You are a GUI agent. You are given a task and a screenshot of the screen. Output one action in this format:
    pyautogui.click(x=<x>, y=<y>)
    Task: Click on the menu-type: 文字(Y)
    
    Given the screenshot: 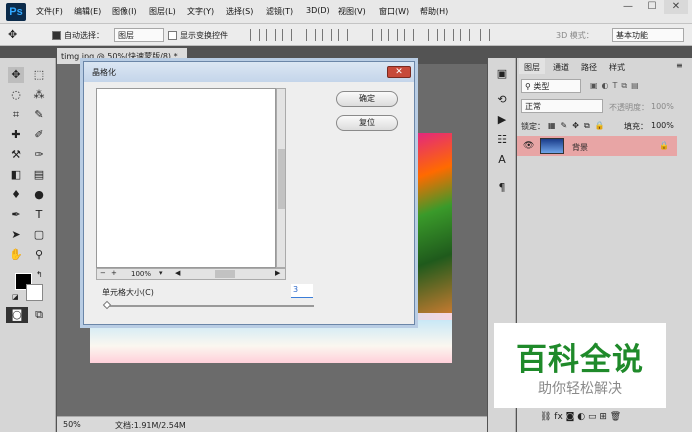 What is the action you would take?
    pyautogui.click(x=200, y=11)
    